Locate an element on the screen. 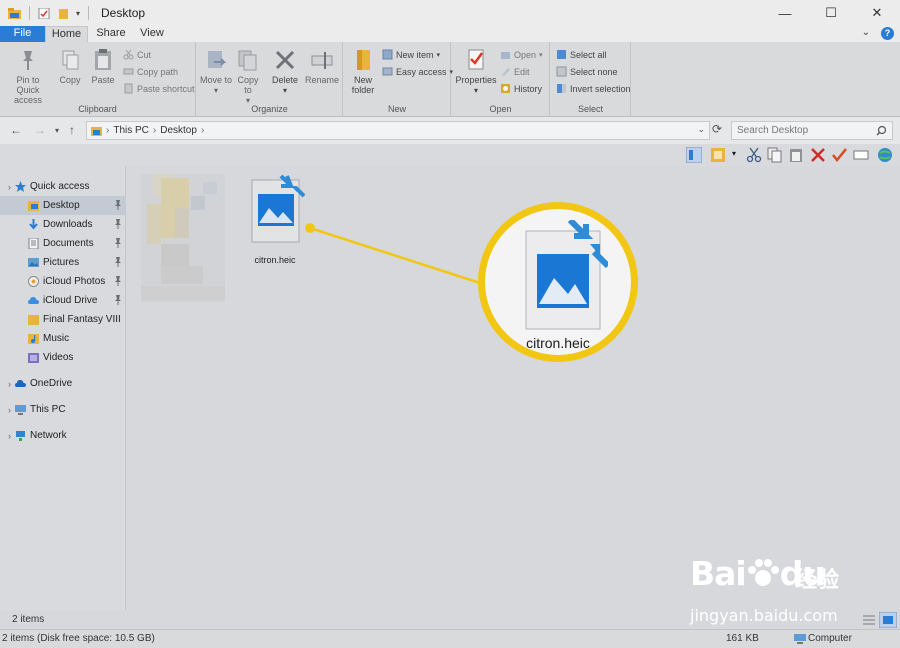  ribbon-tabs: File Home Share View ⌄ ? is located at coordinates (450, 34).